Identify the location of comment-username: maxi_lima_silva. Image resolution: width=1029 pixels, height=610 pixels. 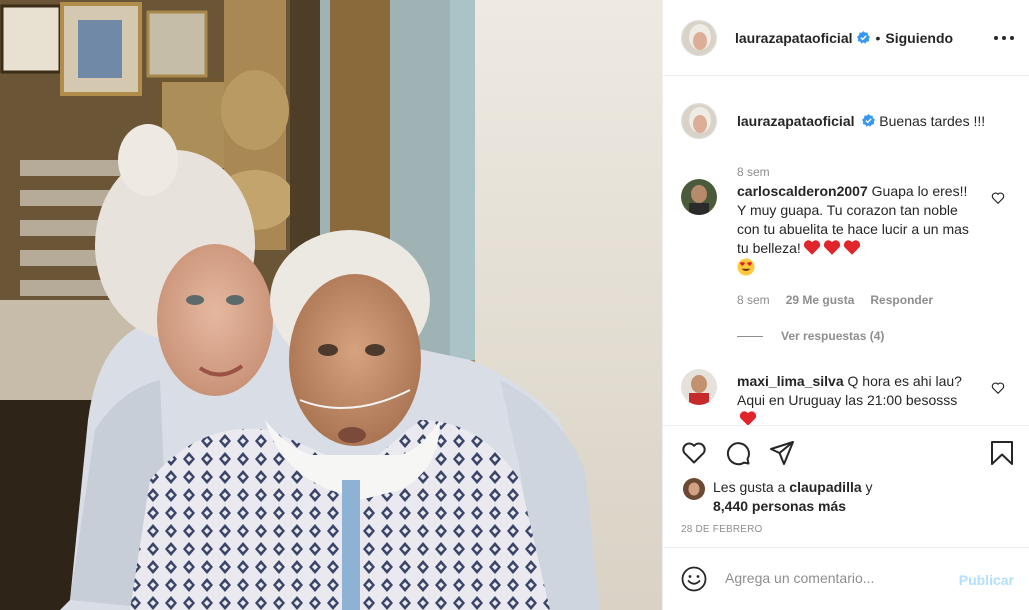
(790, 381).